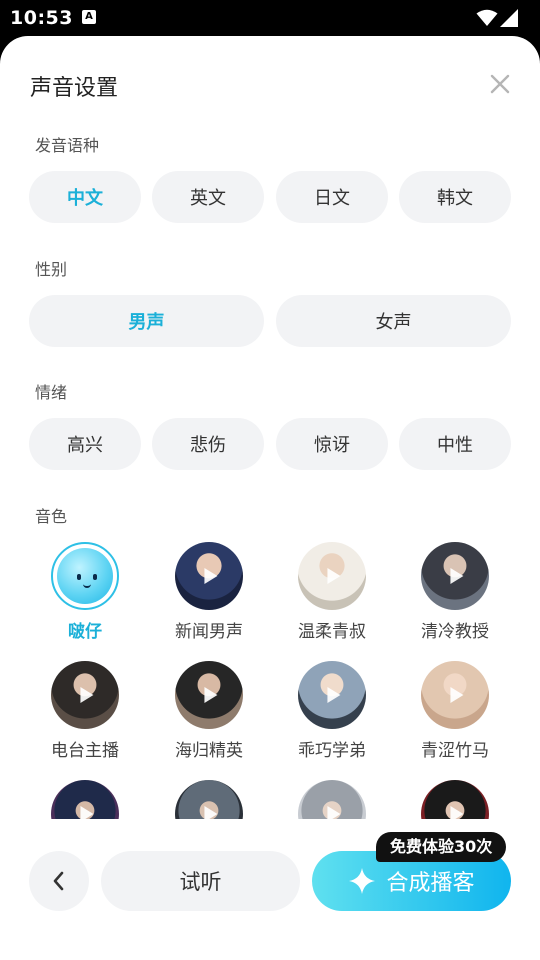  Describe the element at coordinates (85, 444) in the screenshot. I see `emotion-option-happy: 高兴` at that location.